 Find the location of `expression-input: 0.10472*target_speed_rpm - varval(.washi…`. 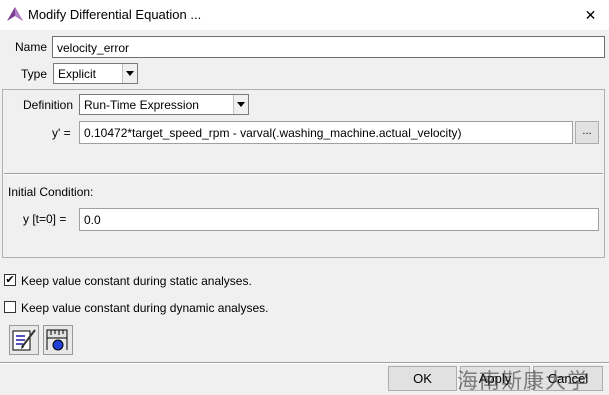

expression-input: 0.10472*target_speed_rpm - varval(.washi… is located at coordinates (326, 132).